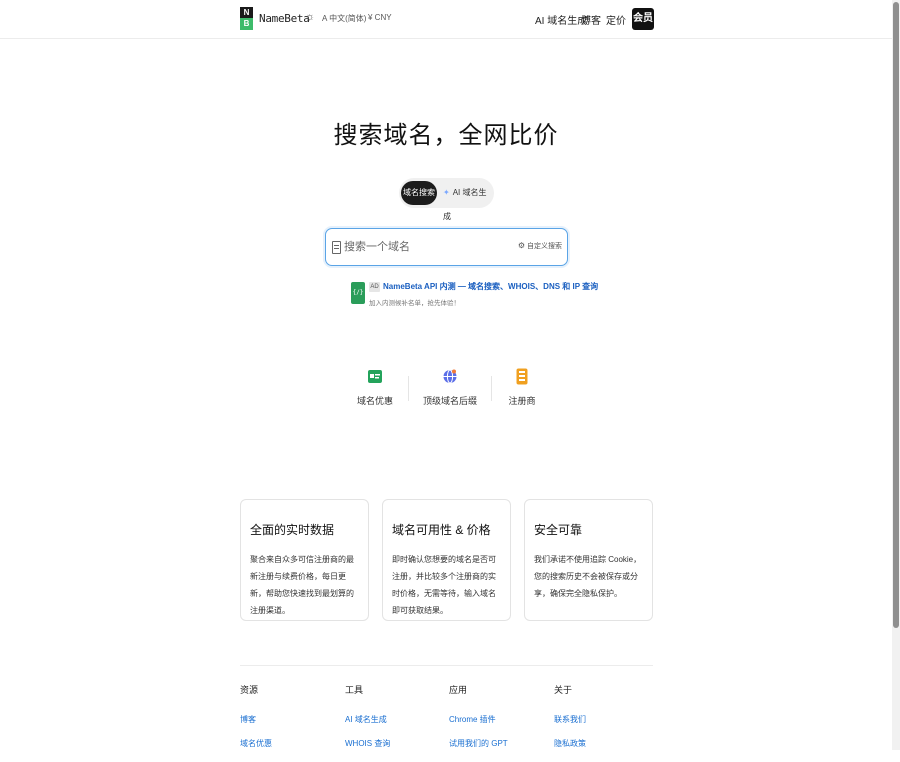  I want to click on quick-link-deals: 域名优惠, so click(375, 387).